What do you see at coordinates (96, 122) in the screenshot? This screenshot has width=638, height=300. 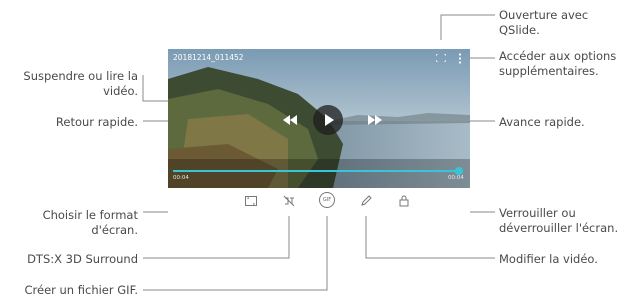 I see `callout-rewind: Retour rapide.` at bounding box center [96, 122].